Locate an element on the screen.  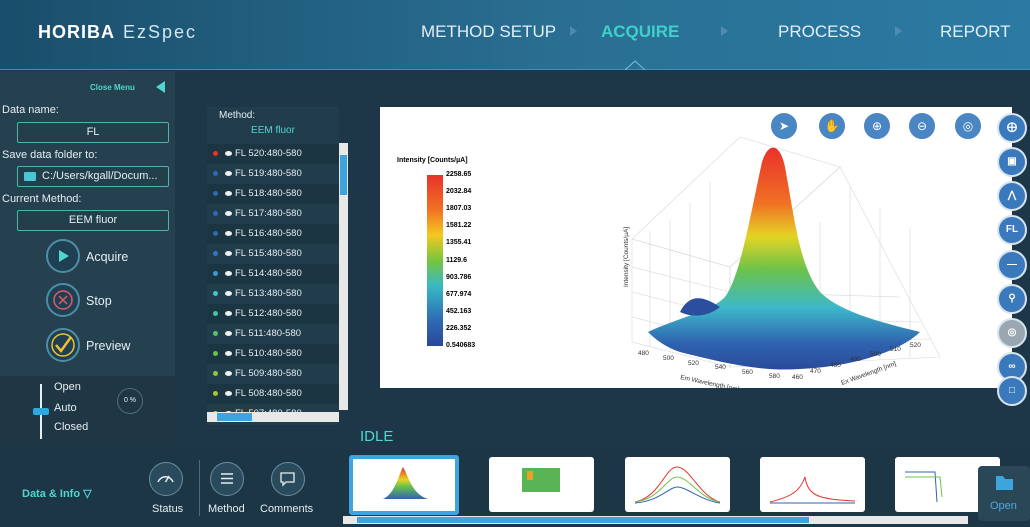
tab-report: REPORT is located at coordinates (975, 32).